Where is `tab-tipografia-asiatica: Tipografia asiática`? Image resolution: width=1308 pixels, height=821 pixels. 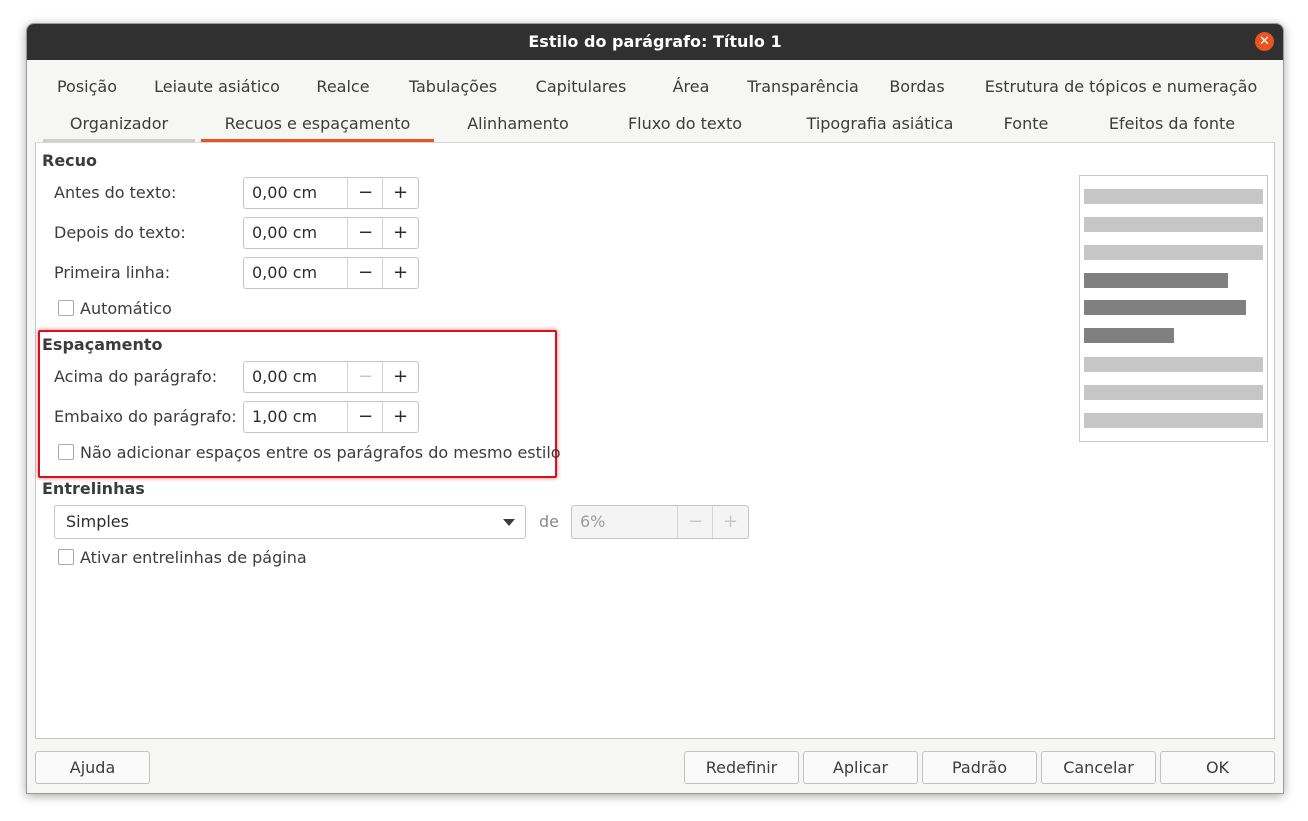 tab-tipografia-asiatica: Tipografia asiática is located at coordinates (880, 124).